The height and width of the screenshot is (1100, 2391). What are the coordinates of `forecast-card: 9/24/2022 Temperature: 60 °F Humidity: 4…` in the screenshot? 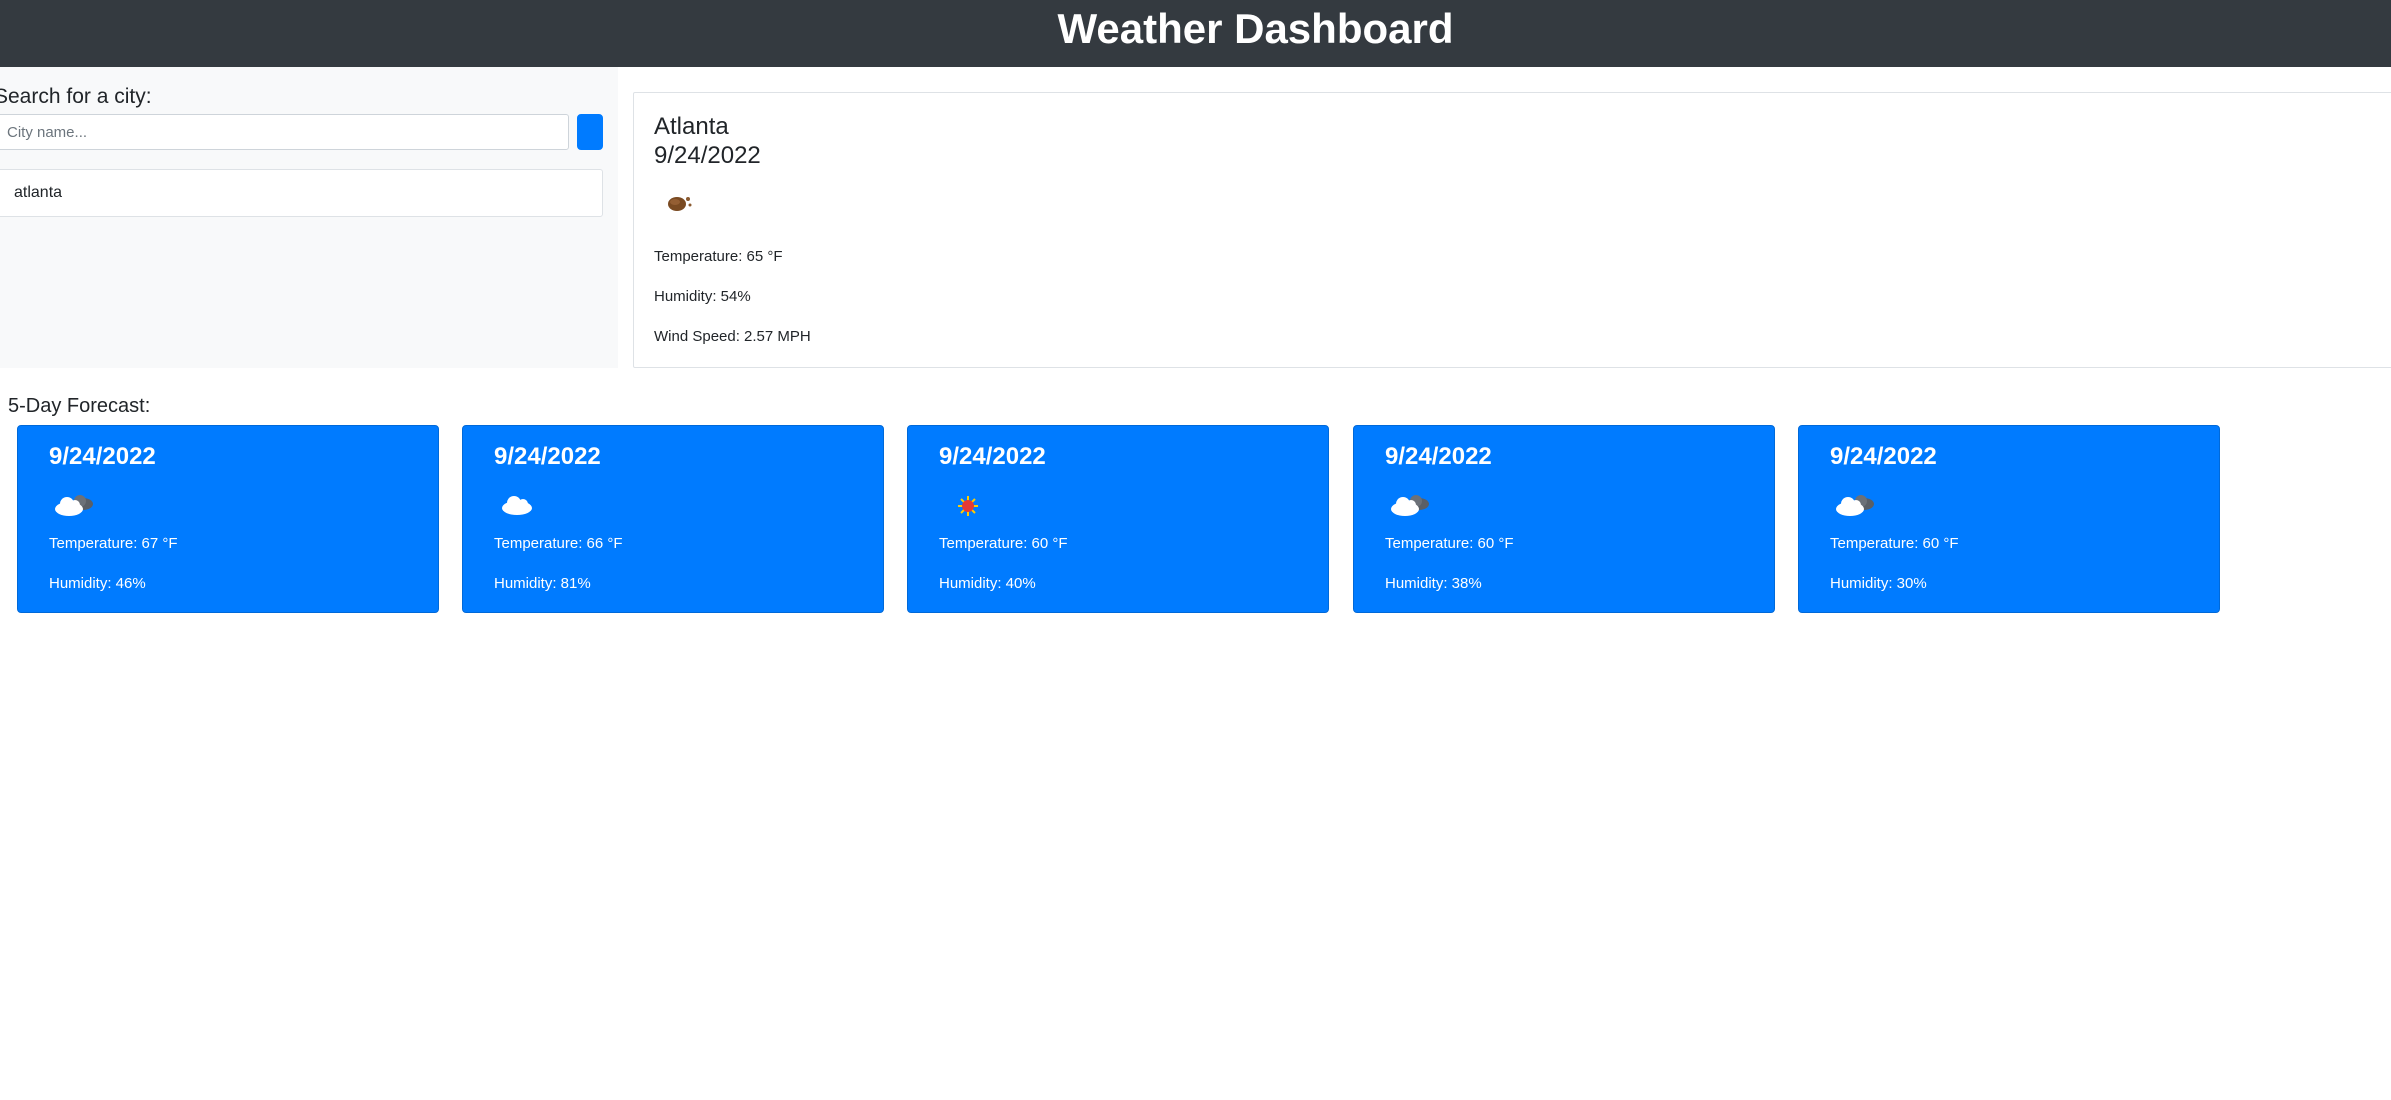 It's located at (1118, 519).